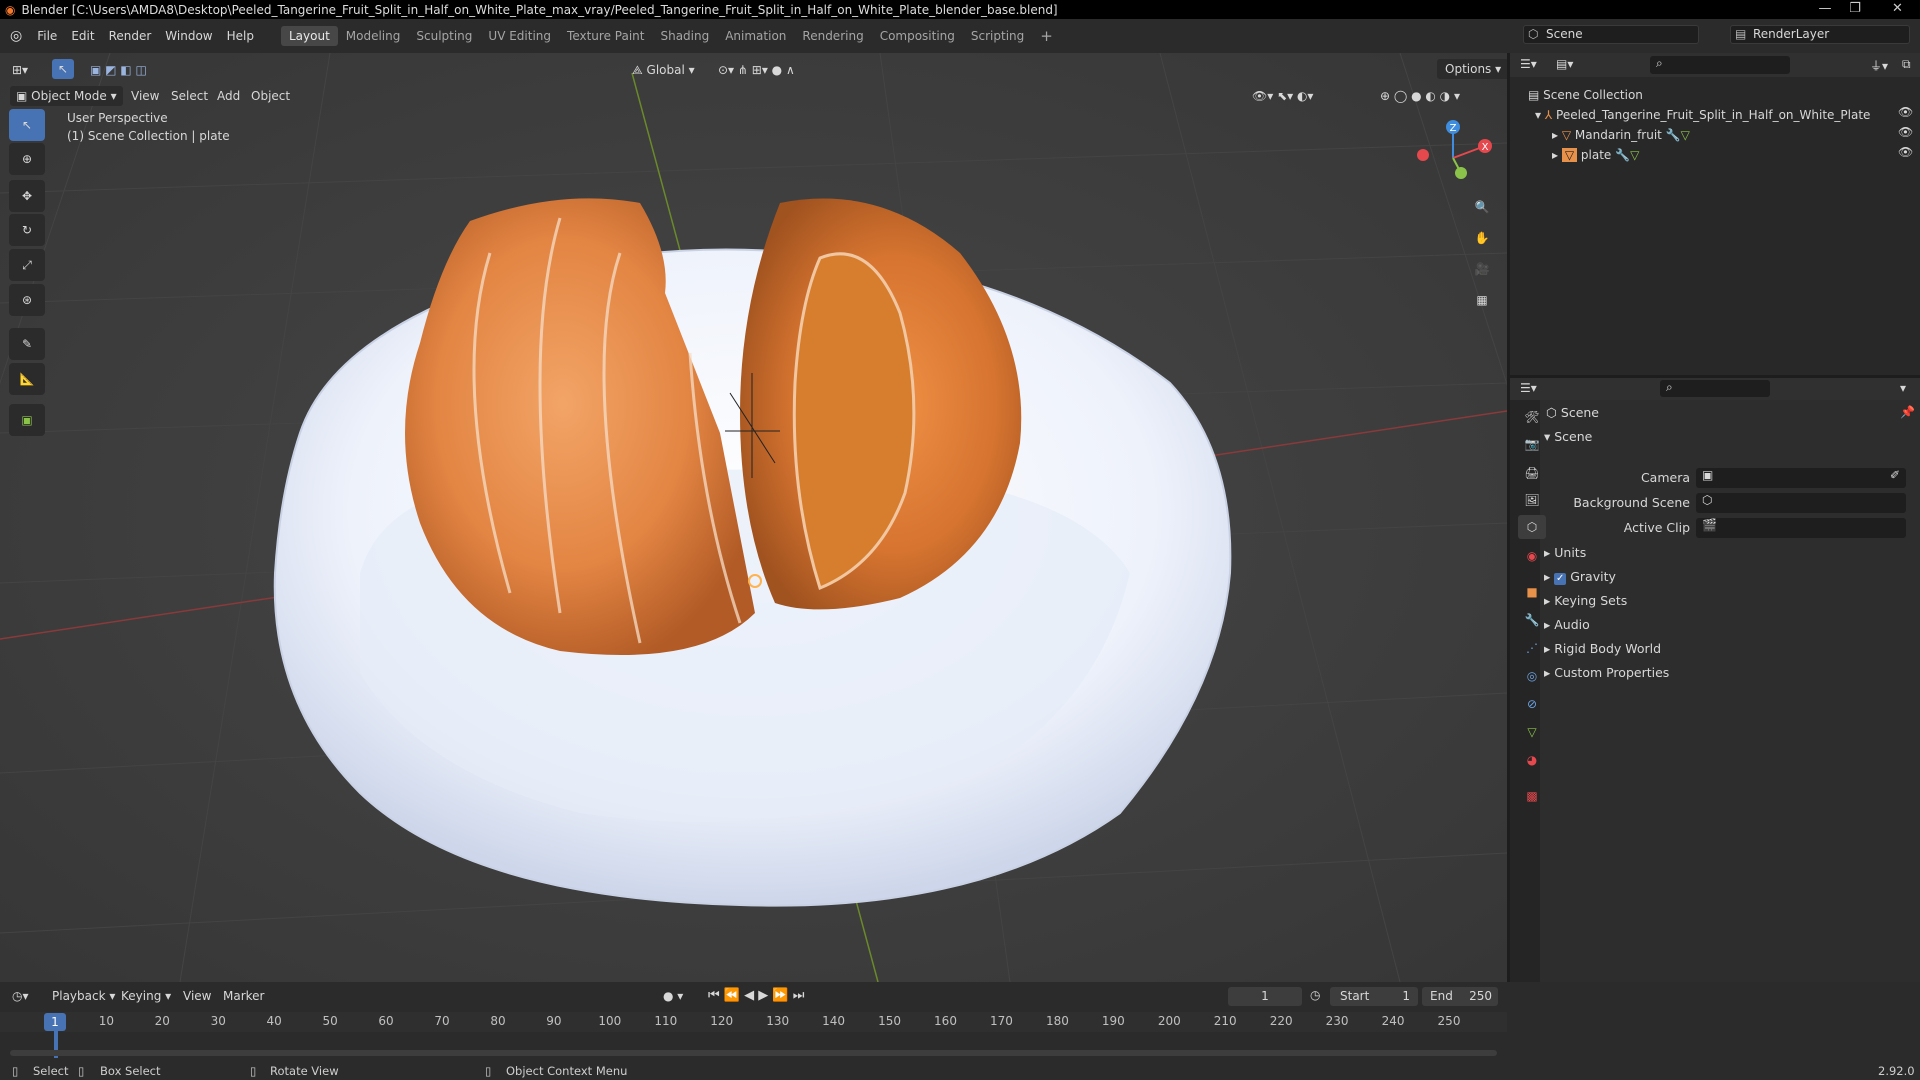  What do you see at coordinates (27, 344) in the screenshot?
I see `annotate-tool: ✎` at bounding box center [27, 344].